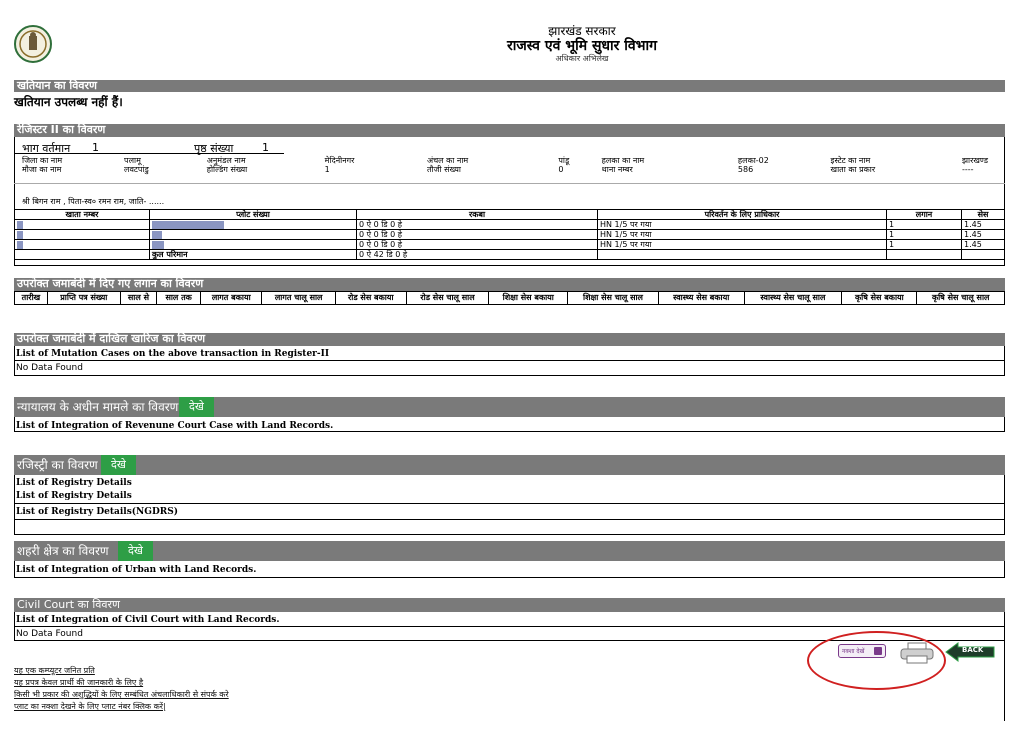 The width and height of the screenshot is (1021, 749). What do you see at coordinates (793, 298) in the screenshot?
I see `col-header: स्वास्थ्य सेस चालू साल` at bounding box center [793, 298].